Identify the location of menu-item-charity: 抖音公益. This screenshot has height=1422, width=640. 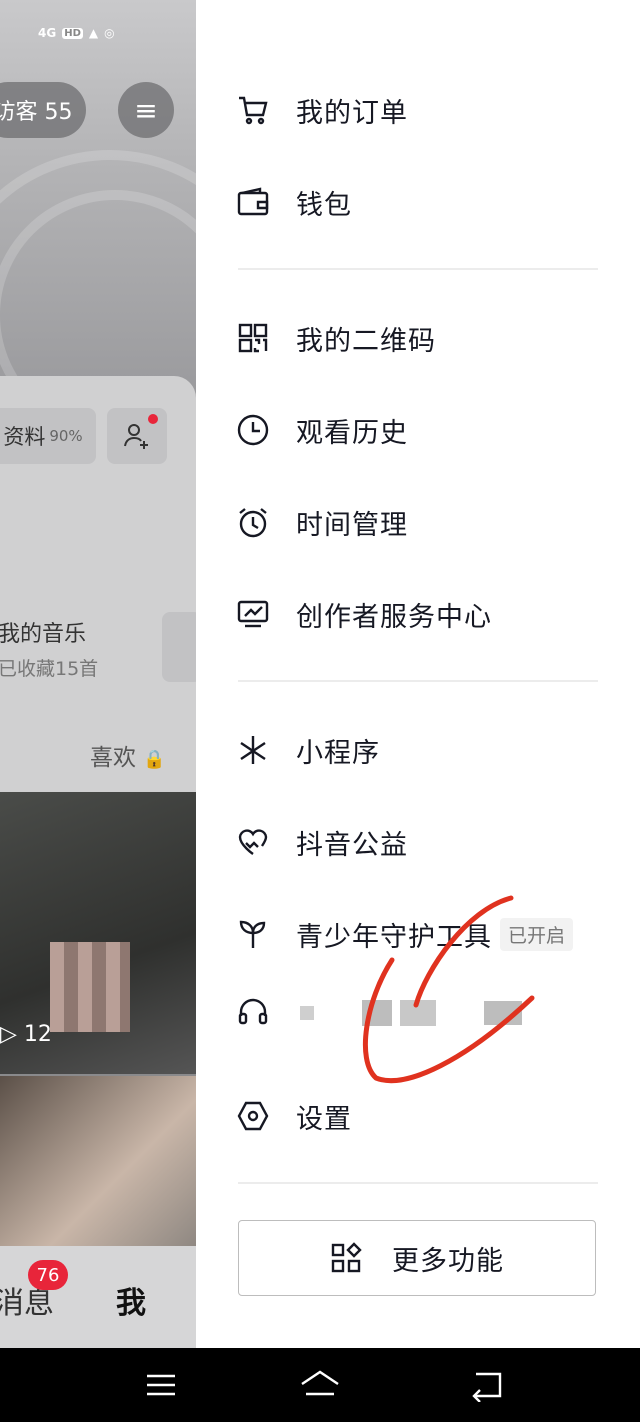
(322, 842).